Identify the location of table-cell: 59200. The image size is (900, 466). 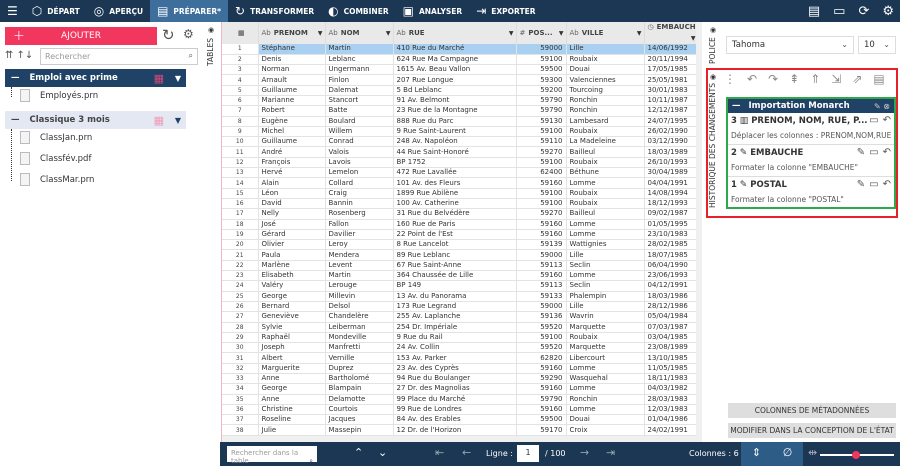
(541, 90).